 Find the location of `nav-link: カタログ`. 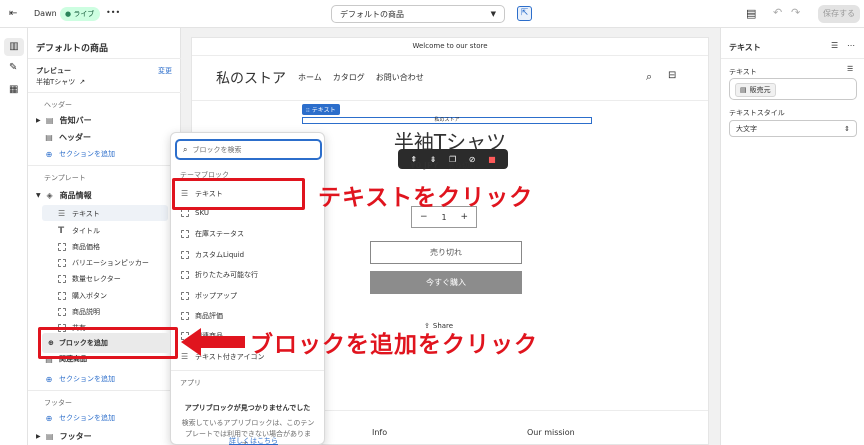

nav-link: カタログ is located at coordinates (349, 77).